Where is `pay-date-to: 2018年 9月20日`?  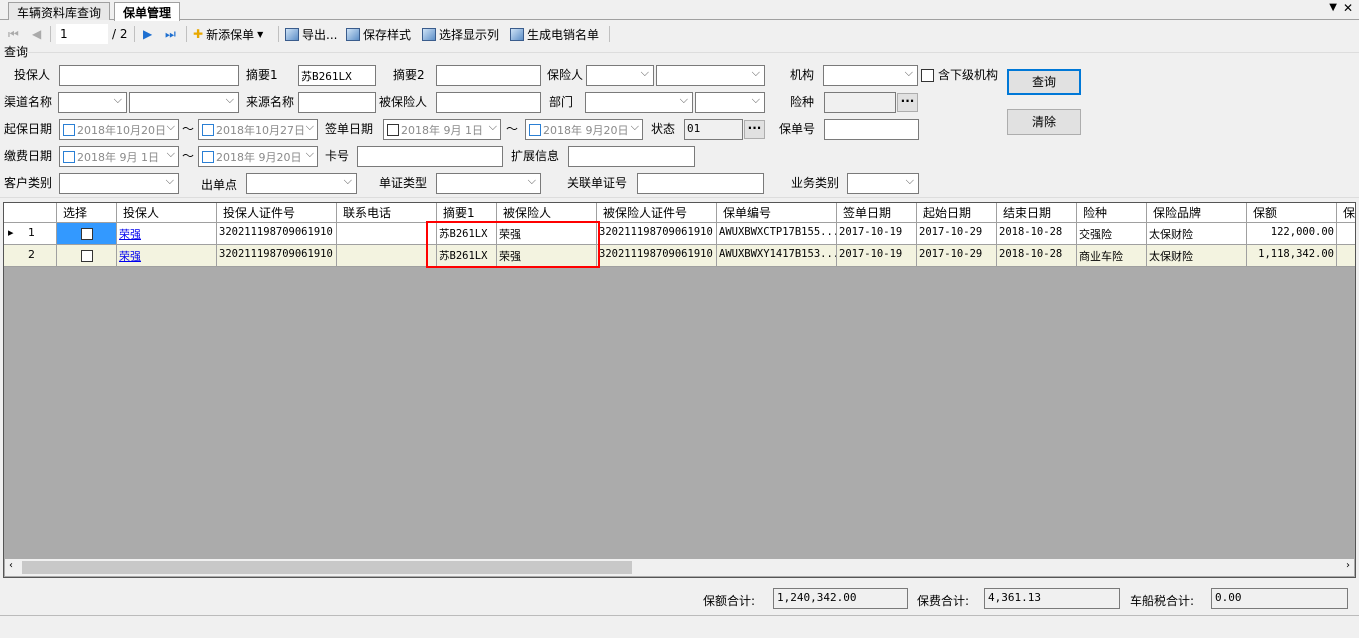 pay-date-to: 2018年 9月20日 is located at coordinates (258, 156).